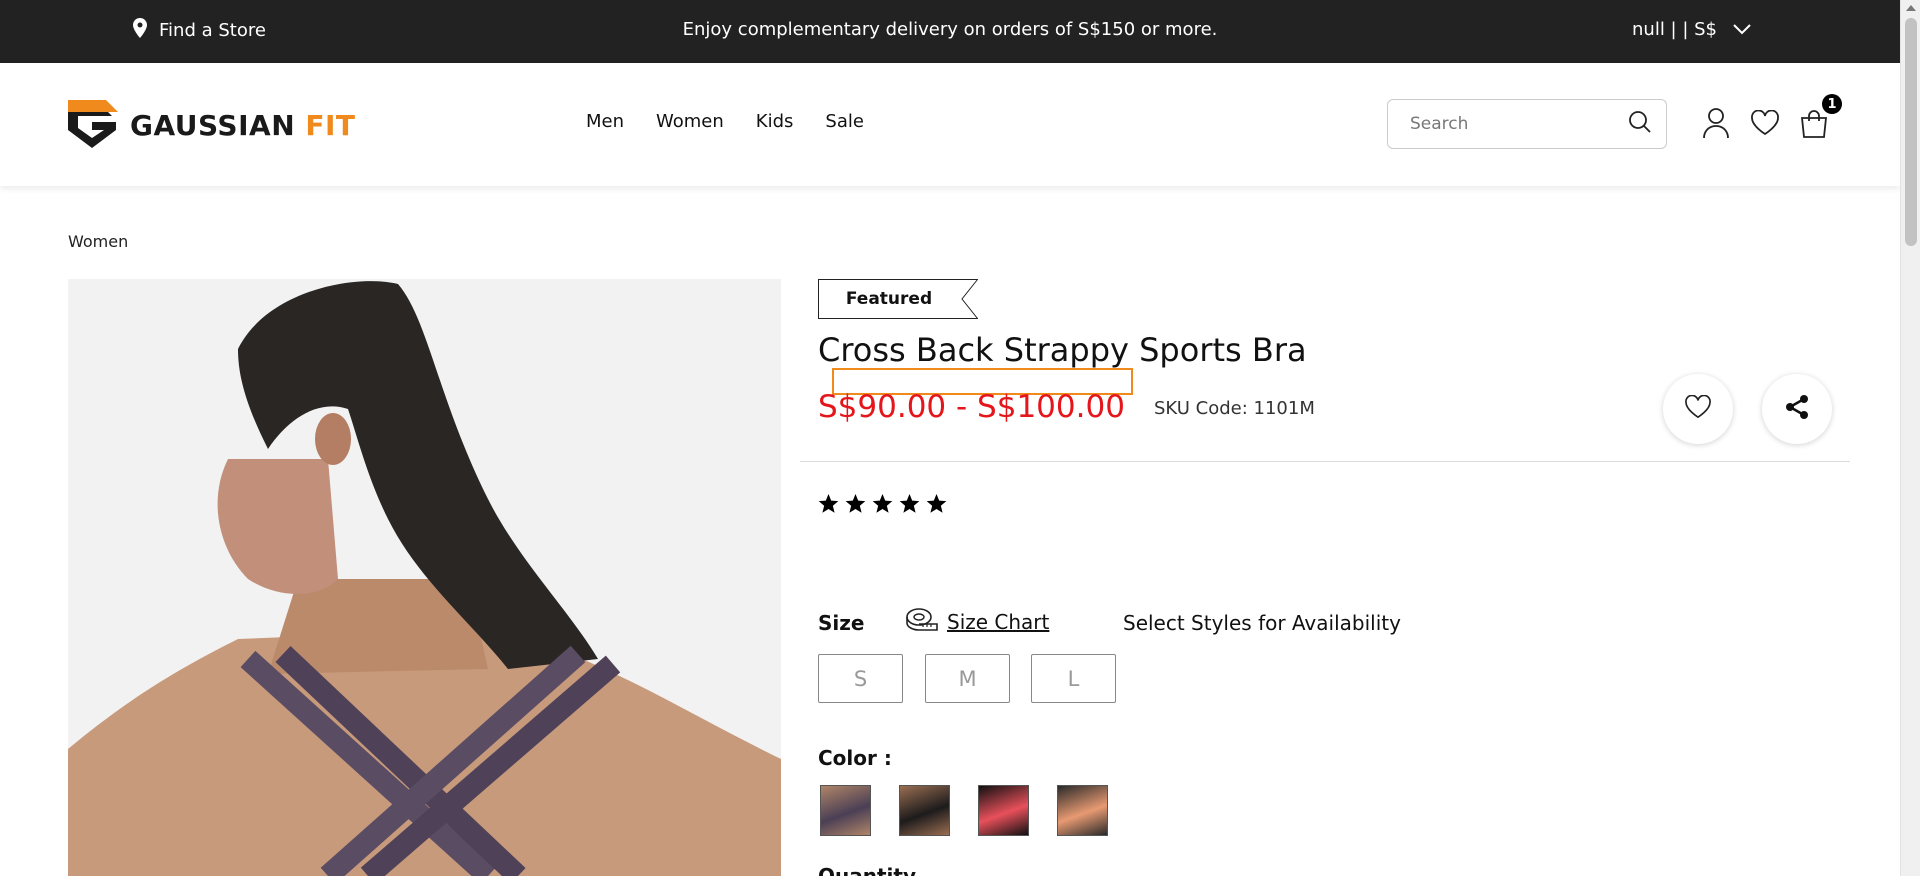 The width and height of the screenshot is (1920, 876). I want to click on location-pin-icon, so click(140, 30).